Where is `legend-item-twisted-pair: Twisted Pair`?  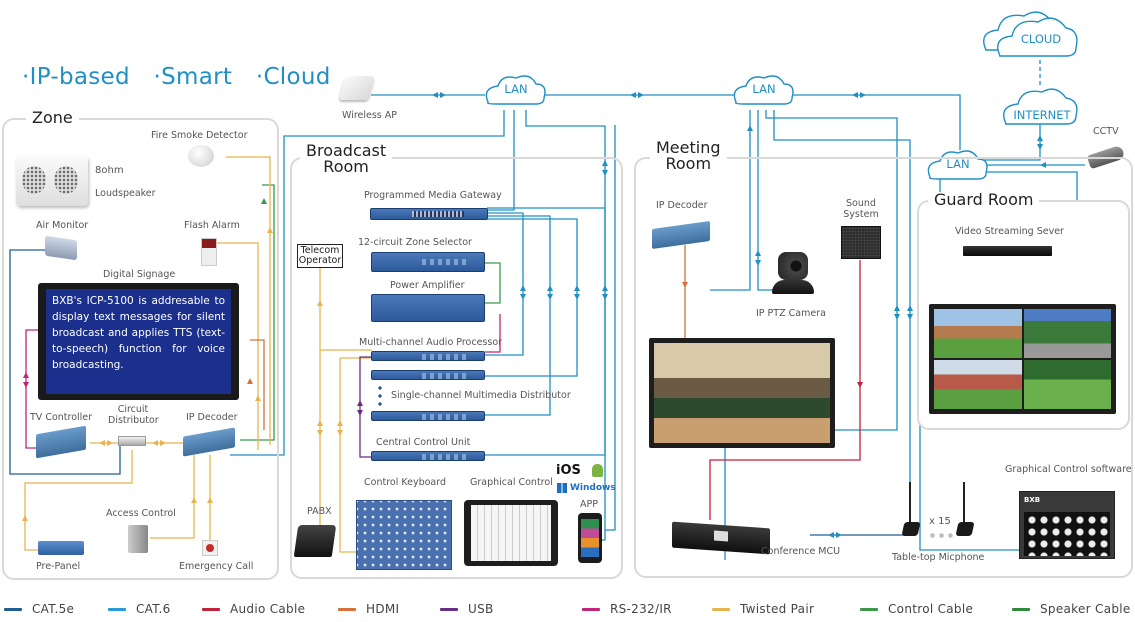
legend-item-twisted-pair: Twisted Pair is located at coordinates (763, 609).